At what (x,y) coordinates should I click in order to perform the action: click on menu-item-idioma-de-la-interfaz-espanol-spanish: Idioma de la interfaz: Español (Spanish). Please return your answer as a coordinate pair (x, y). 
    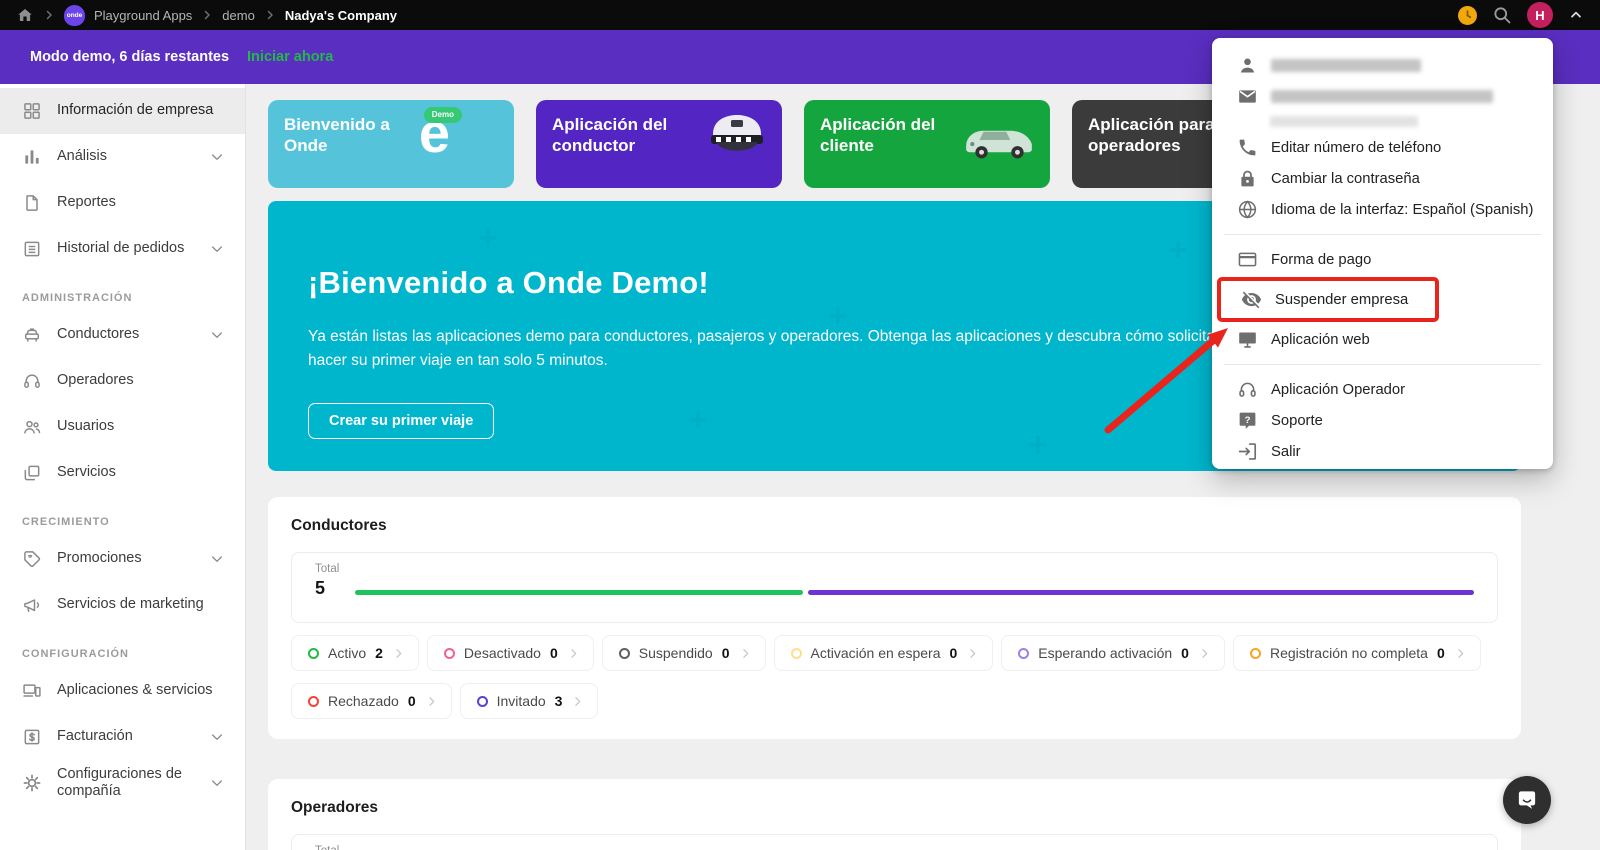
    Looking at the image, I should click on (1382, 209).